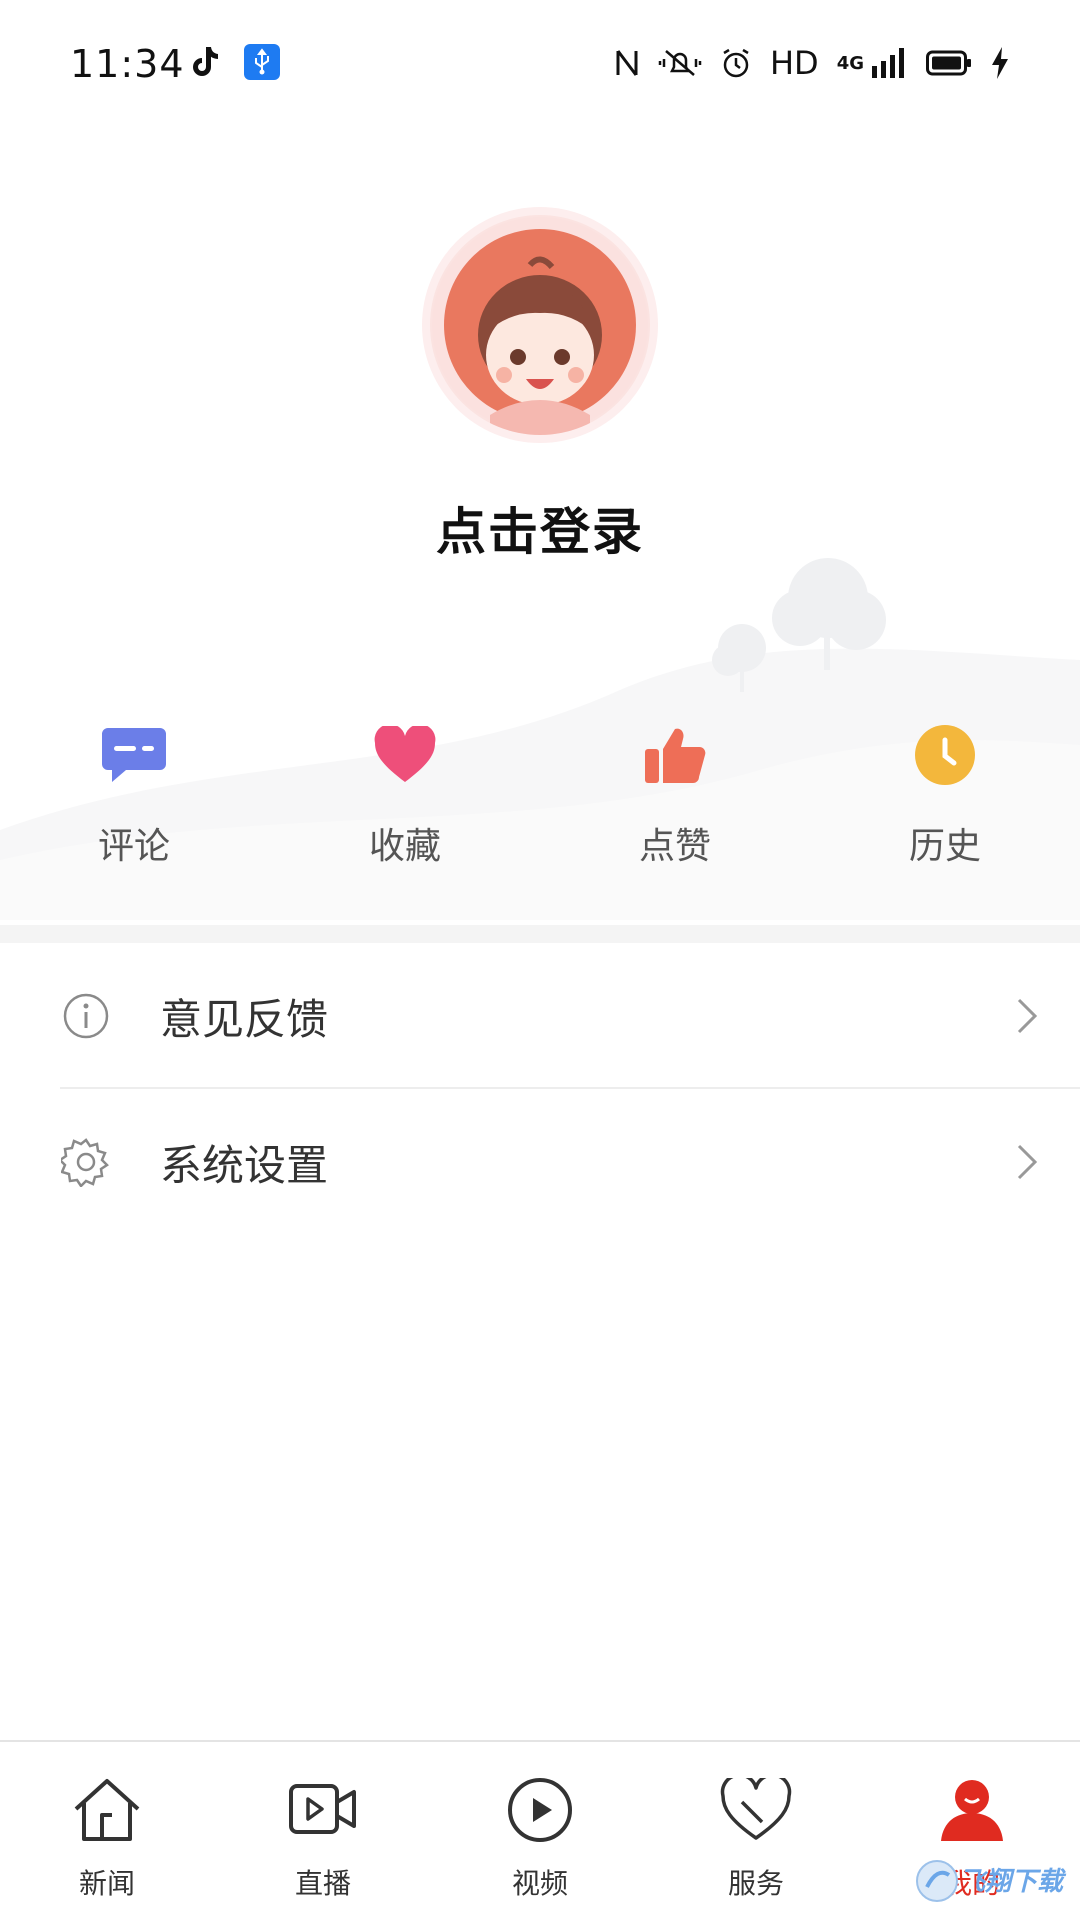 The height and width of the screenshot is (1920, 1080). Describe the element at coordinates (850, 63) in the screenshot. I see `network-type: 4G` at that location.